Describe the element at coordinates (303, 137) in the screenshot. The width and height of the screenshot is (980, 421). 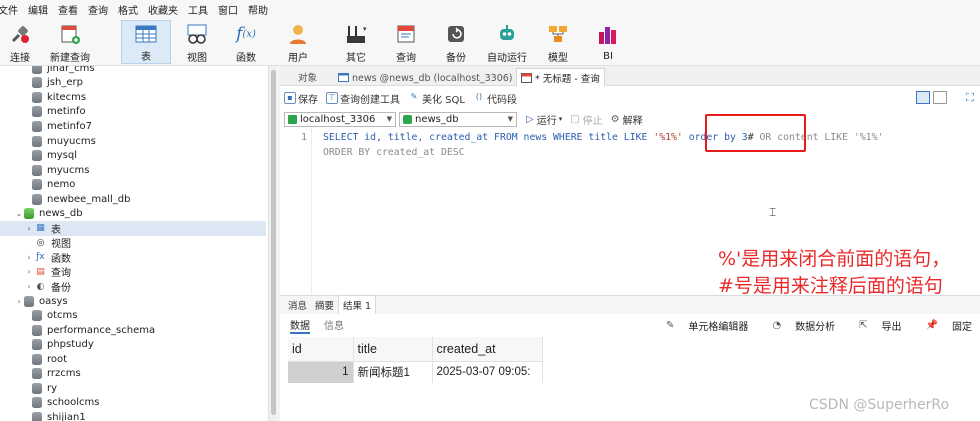
I see `line-number: 1` at that location.